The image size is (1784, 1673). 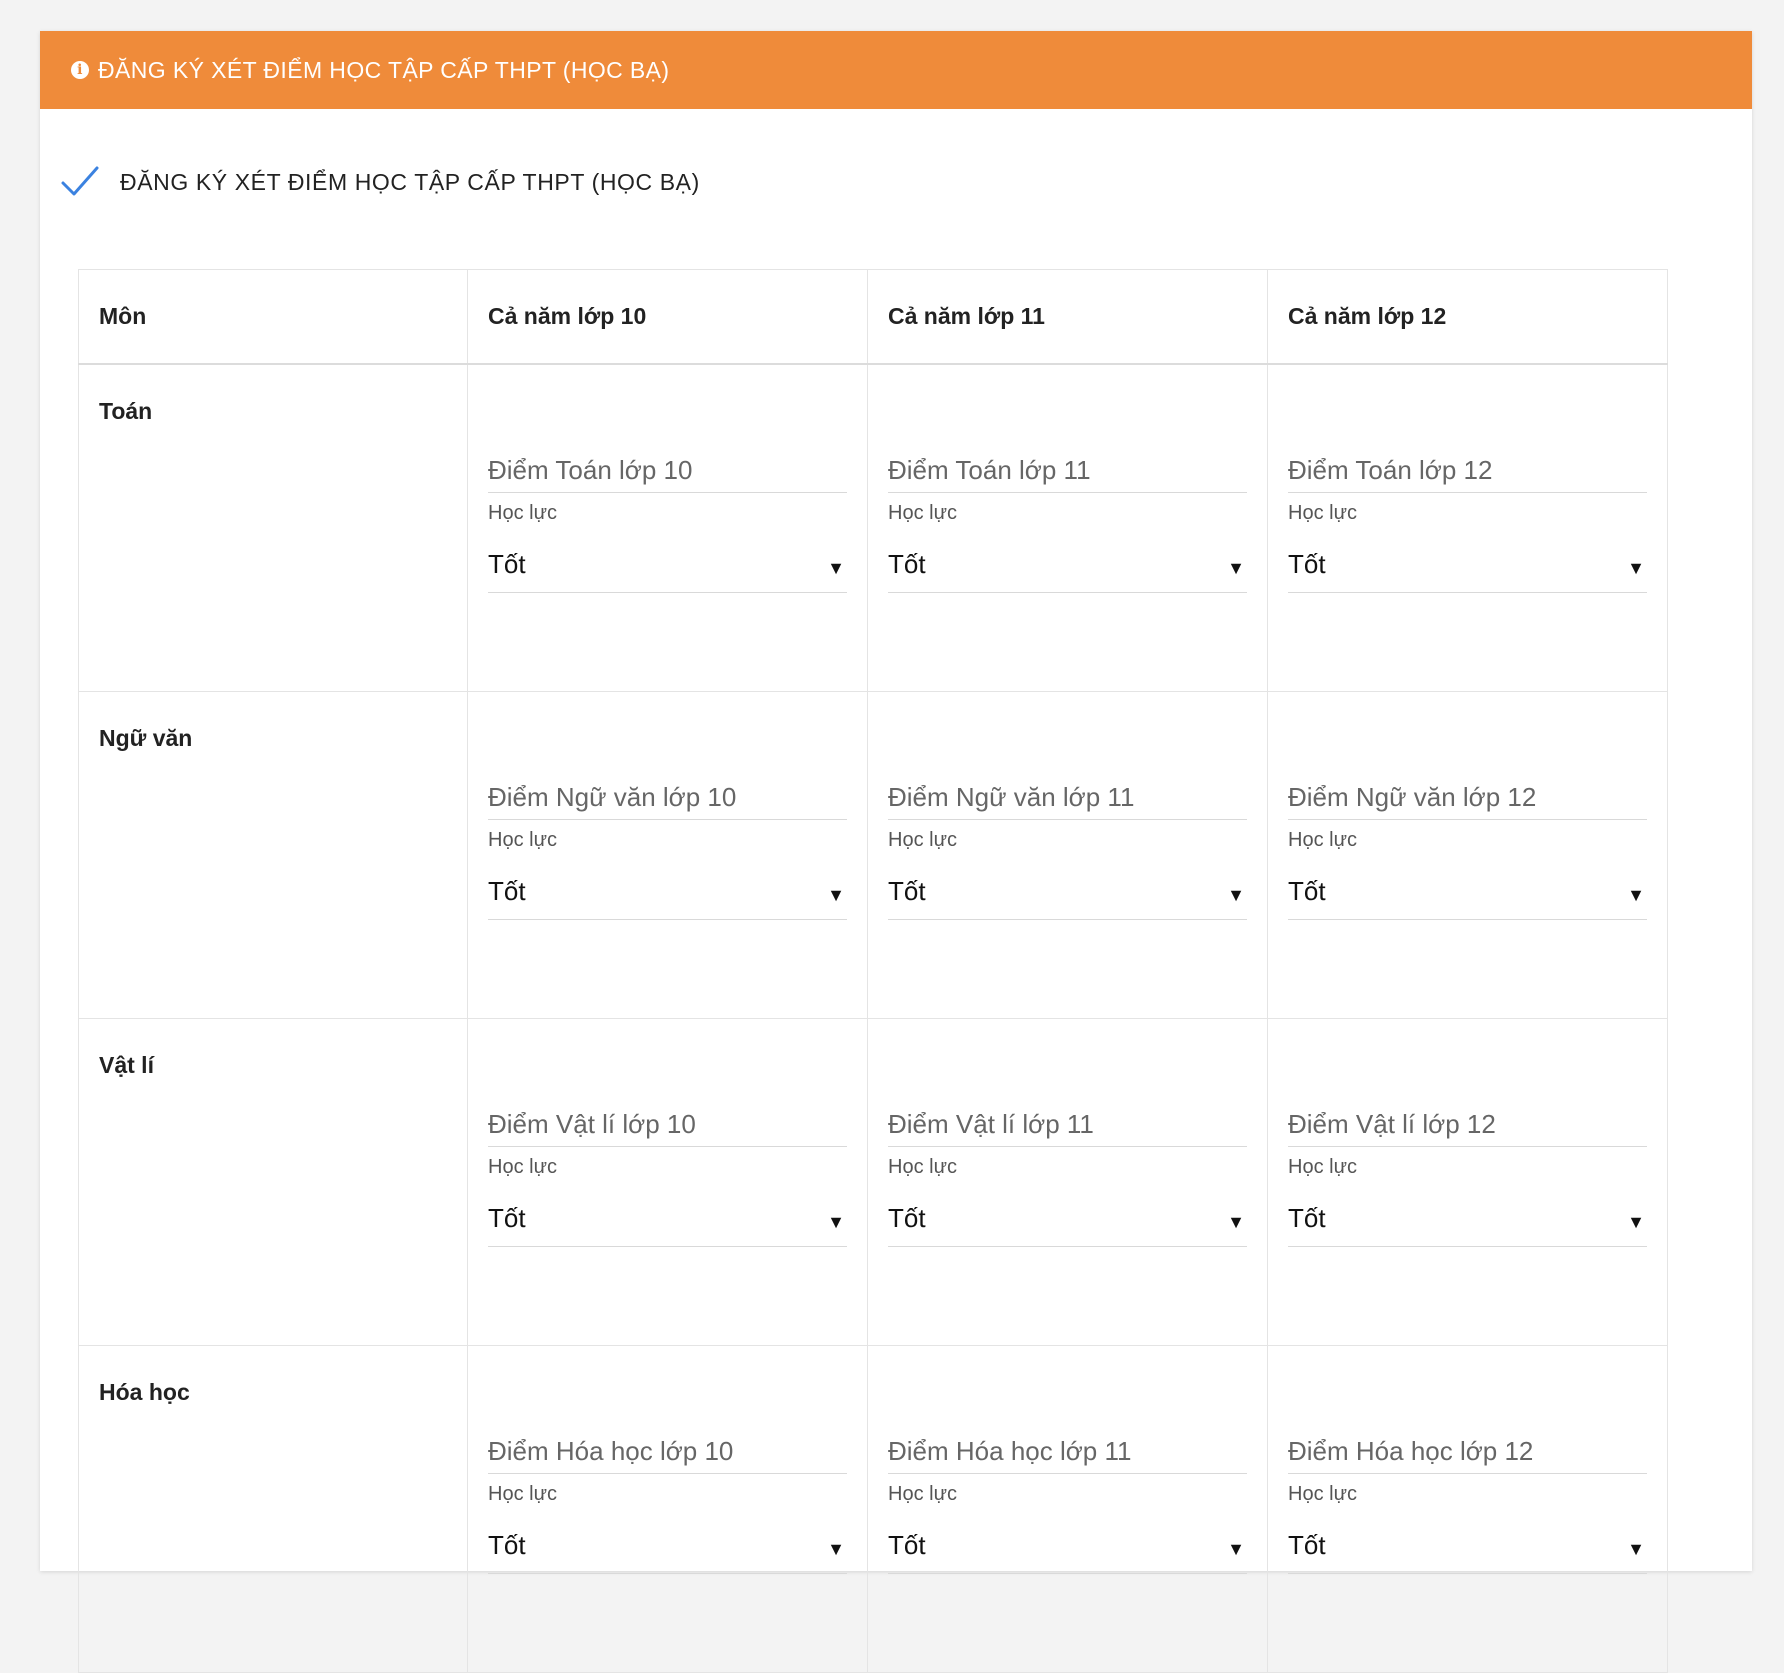 I want to click on checkmark-icon, so click(x=80, y=182).